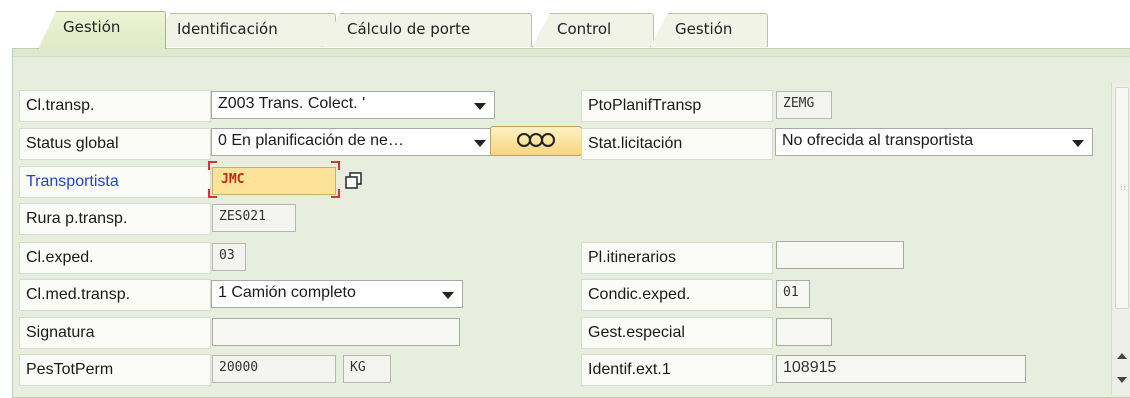  What do you see at coordinates (804, 332) in the screenshot?
I see `gest-especial-field` at bounding box center [804, 332].